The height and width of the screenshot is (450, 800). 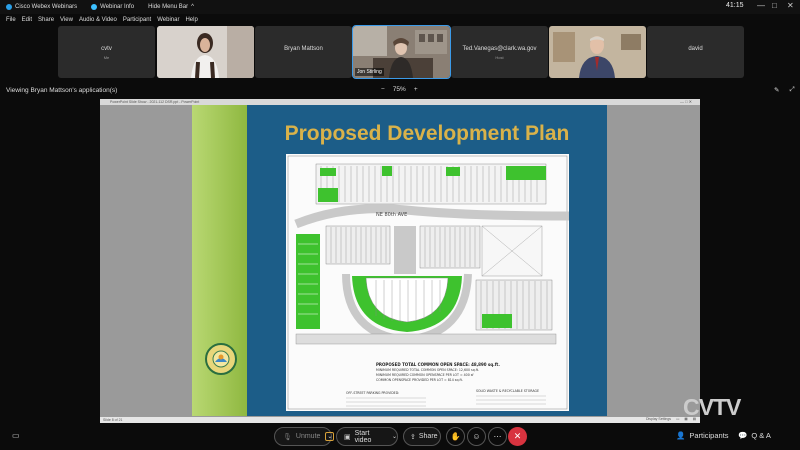 What do you see at coordinates (168, 20) in the screenshot?
I see `menu-webinar: Webinar` at bounding box center [168, 20].